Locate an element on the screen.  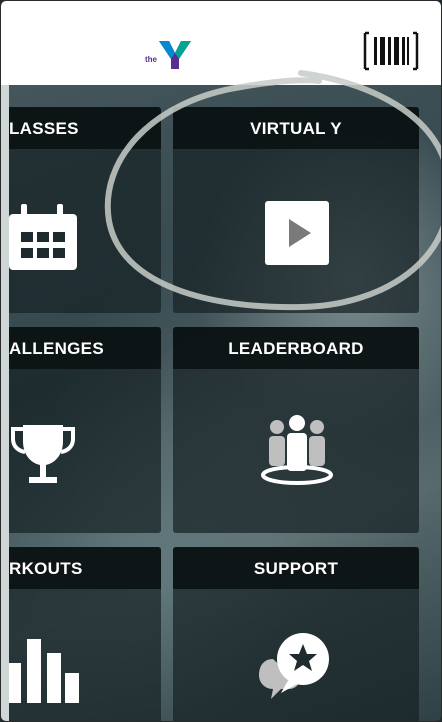
tile-workouts: RKOUTS is located at coordinates (85, 634).